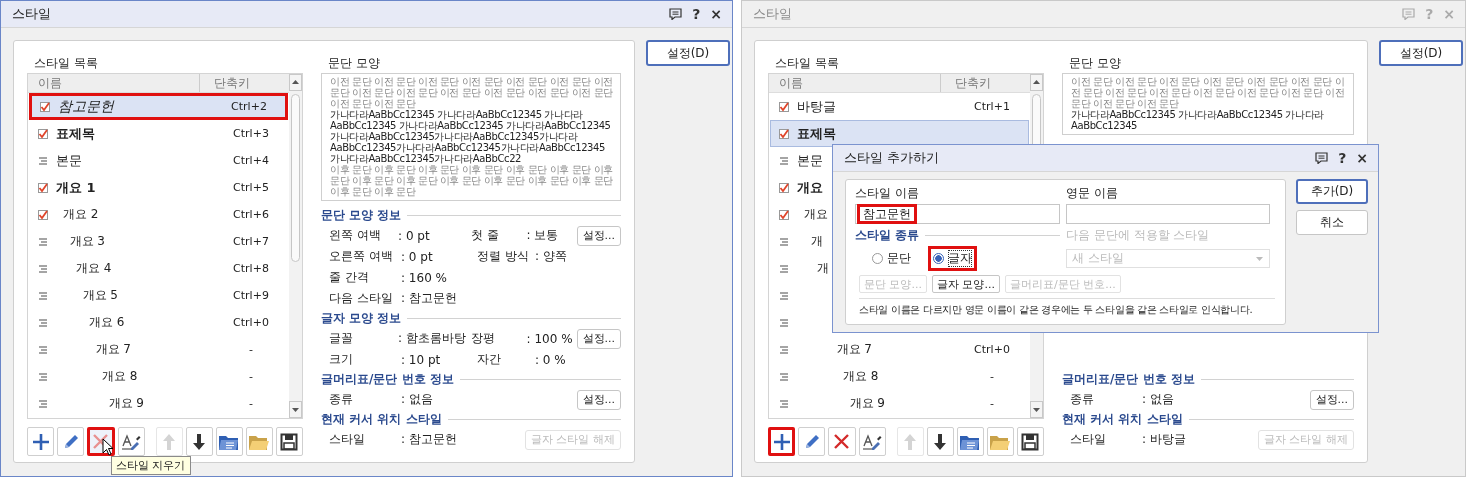  Describe the element at coordinates (355, 235) in the screenshot. I see `info-label: 왼쪽 여백` at that location.